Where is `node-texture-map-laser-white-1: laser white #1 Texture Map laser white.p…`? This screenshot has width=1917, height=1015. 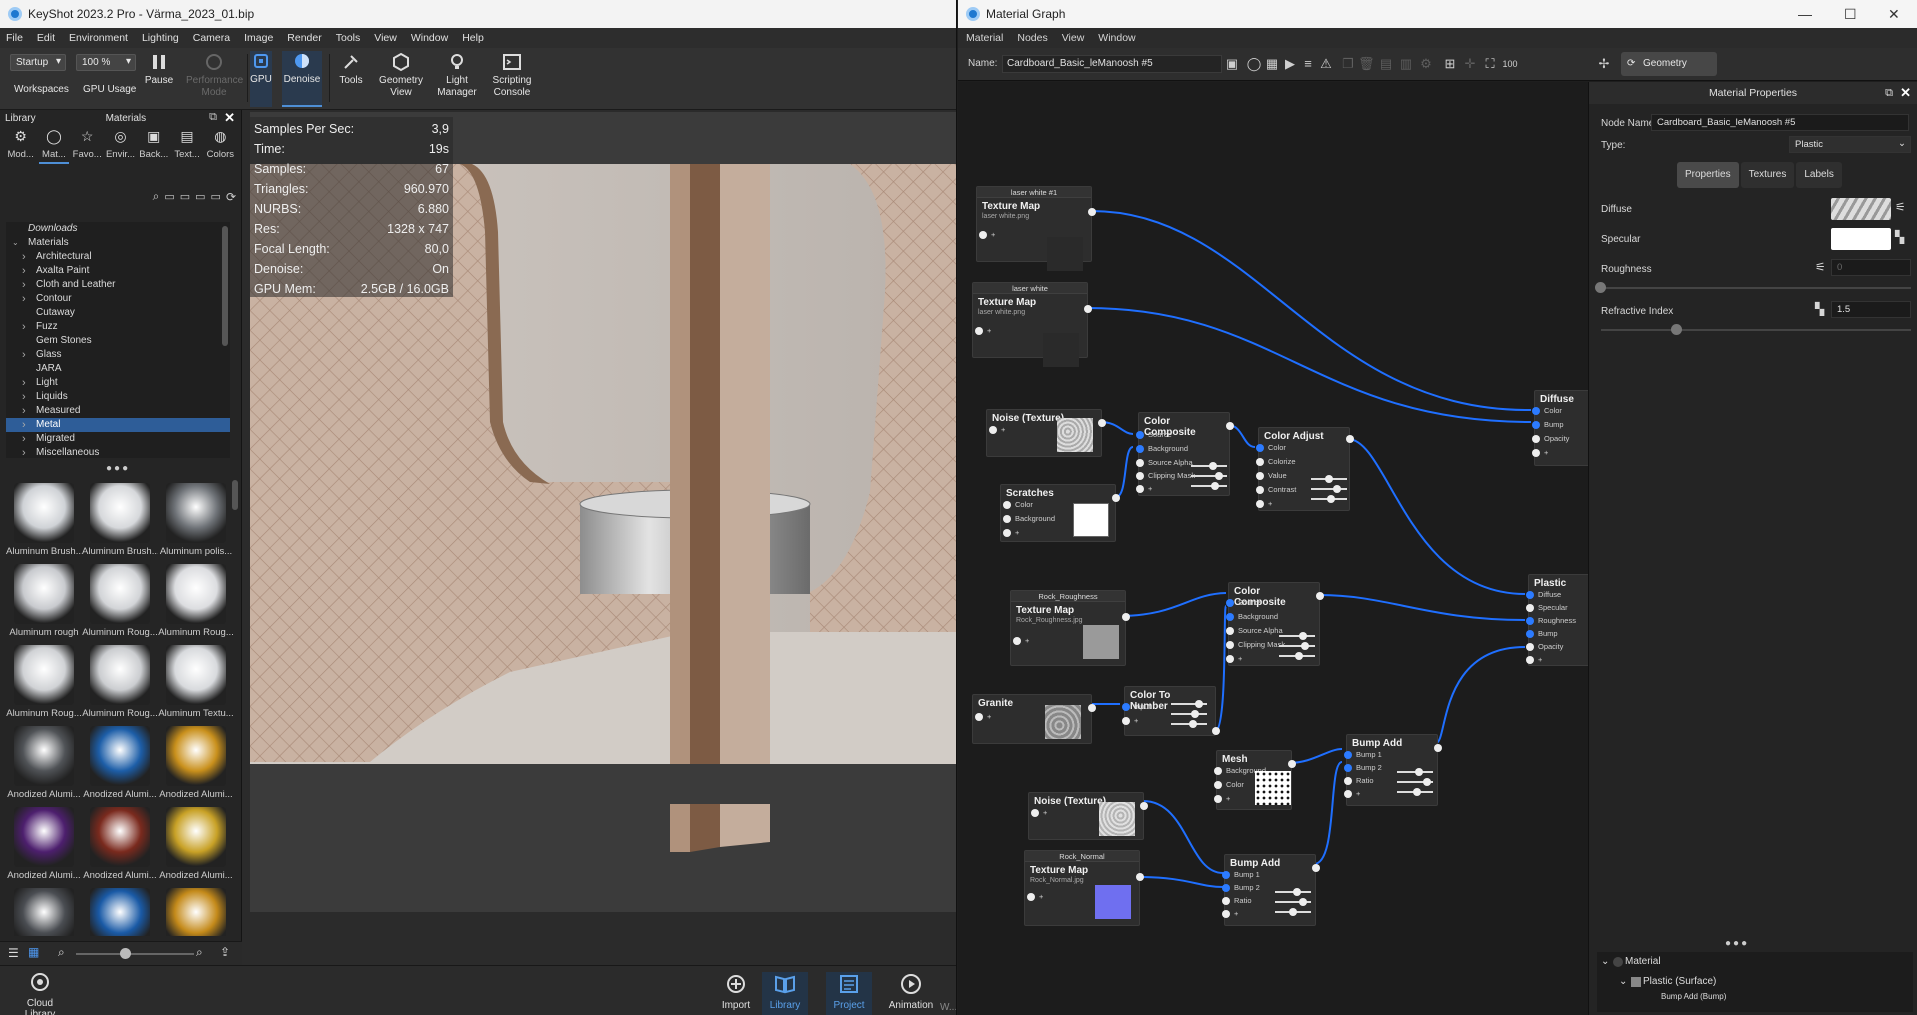 node-texture-map-laser-white-1: laser white #1 Texture Map laser white.p… is located at coordinates (1036, 228).